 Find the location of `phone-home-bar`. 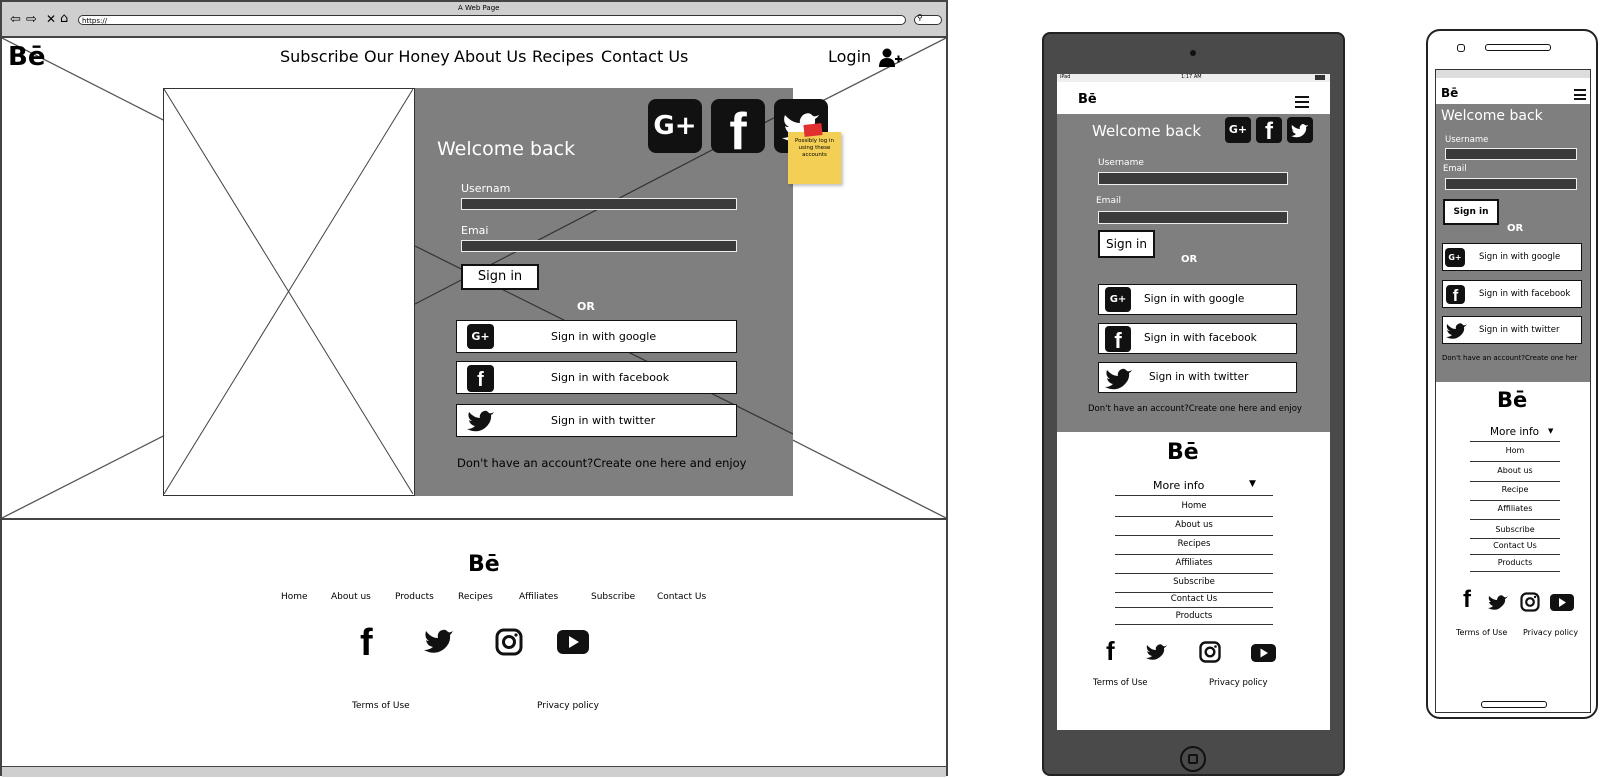

phone-home-bar is located at coordinates (1514, 704).